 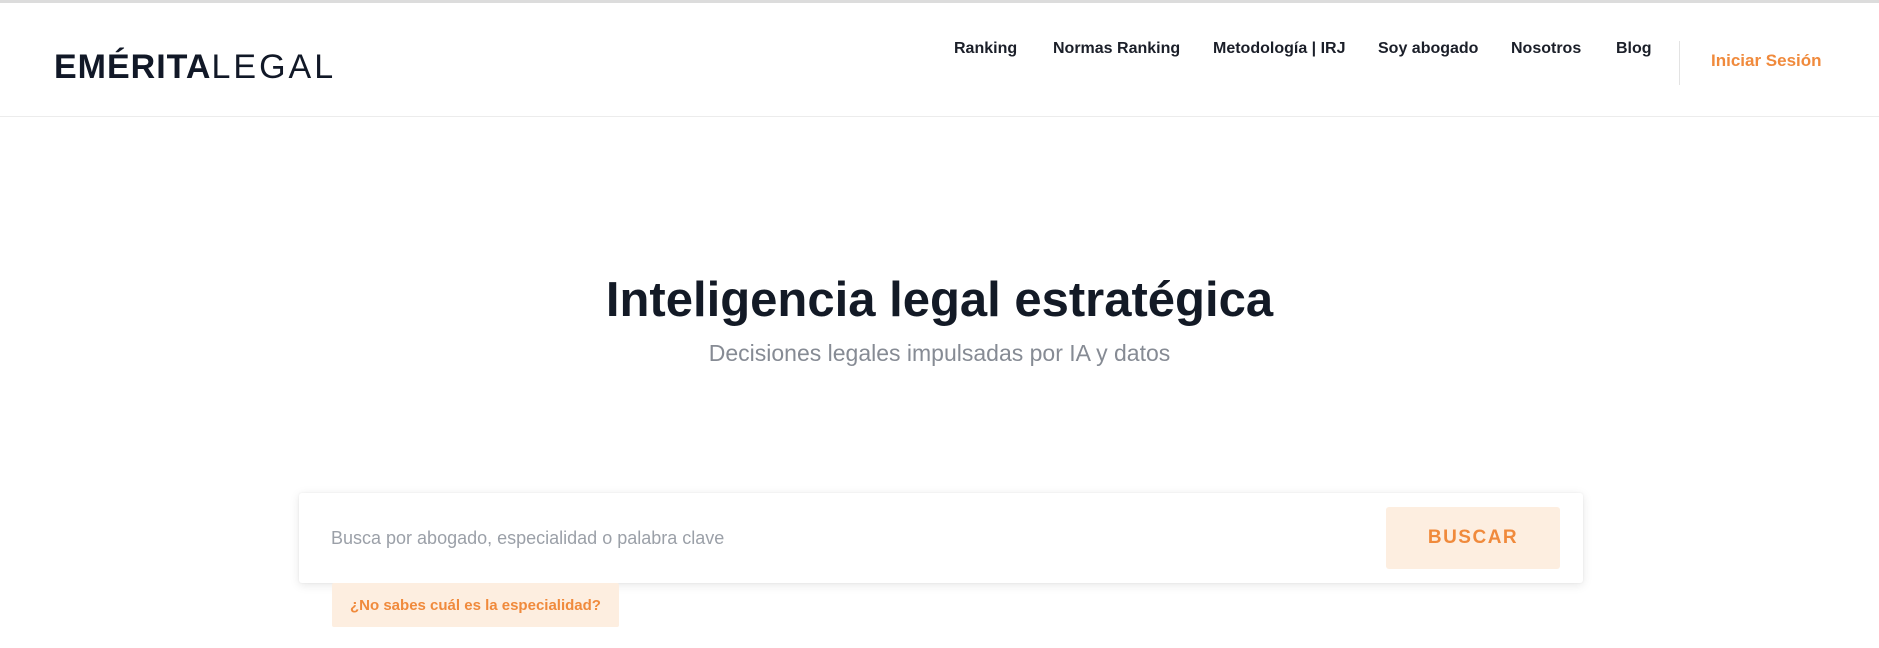 I want to click on search-box: BUSCAR, so click(x=941, y=538).